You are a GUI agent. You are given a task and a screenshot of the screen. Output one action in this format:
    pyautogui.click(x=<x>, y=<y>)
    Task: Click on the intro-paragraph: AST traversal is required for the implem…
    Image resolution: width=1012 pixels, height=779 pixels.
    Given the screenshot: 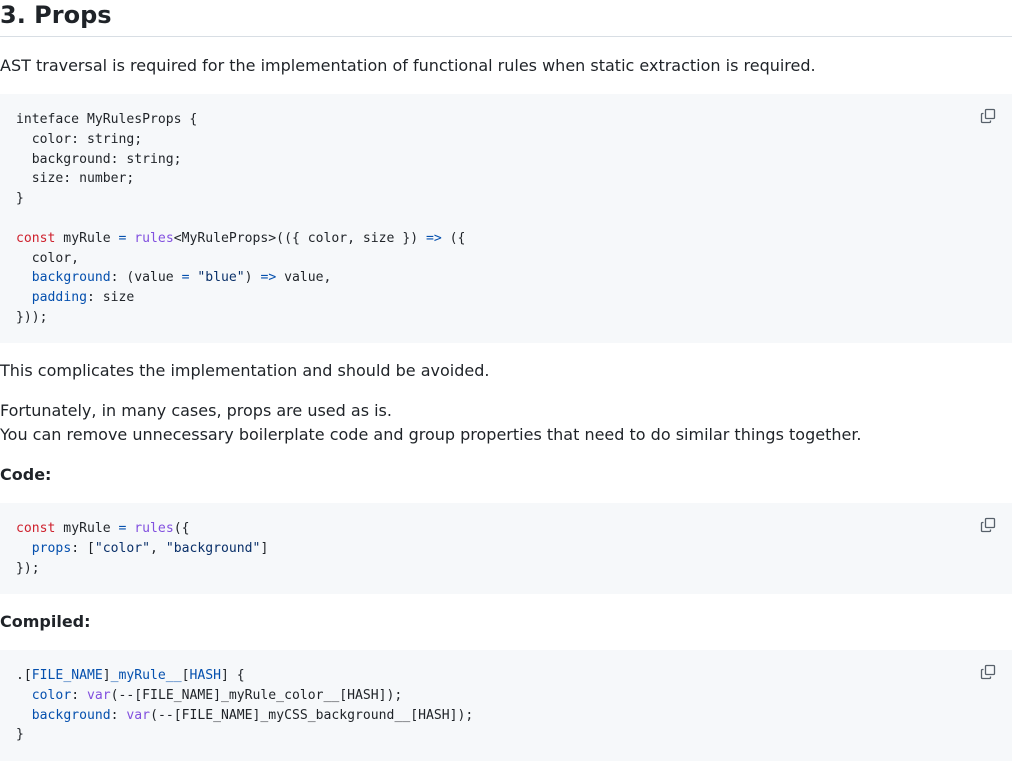 What is the action you would take?
    pyautogui.click(x=408, y=65)
    